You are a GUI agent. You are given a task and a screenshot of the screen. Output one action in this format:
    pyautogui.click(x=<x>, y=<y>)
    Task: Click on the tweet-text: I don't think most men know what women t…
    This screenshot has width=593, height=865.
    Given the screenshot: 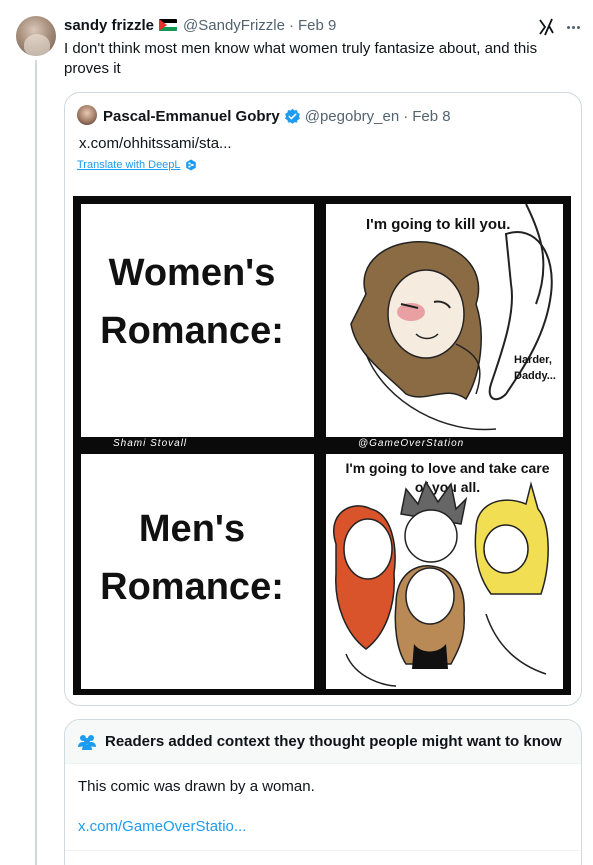 What is the action you would take?
    pyautogui.click(x=301, y=58)
    